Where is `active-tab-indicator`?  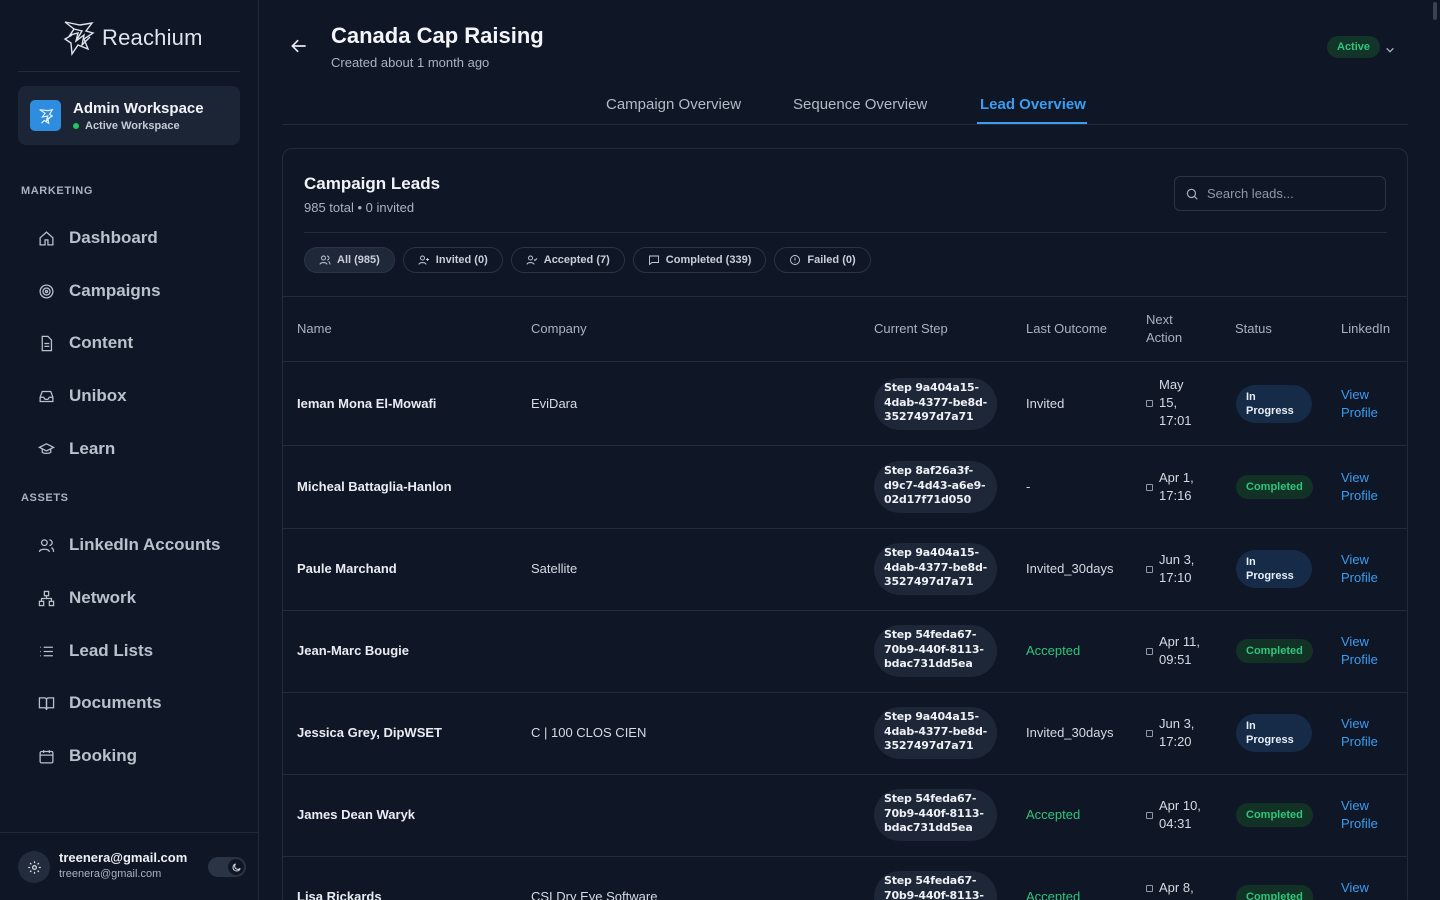
active-tab-indicator is located at coordinates (1032, 123).